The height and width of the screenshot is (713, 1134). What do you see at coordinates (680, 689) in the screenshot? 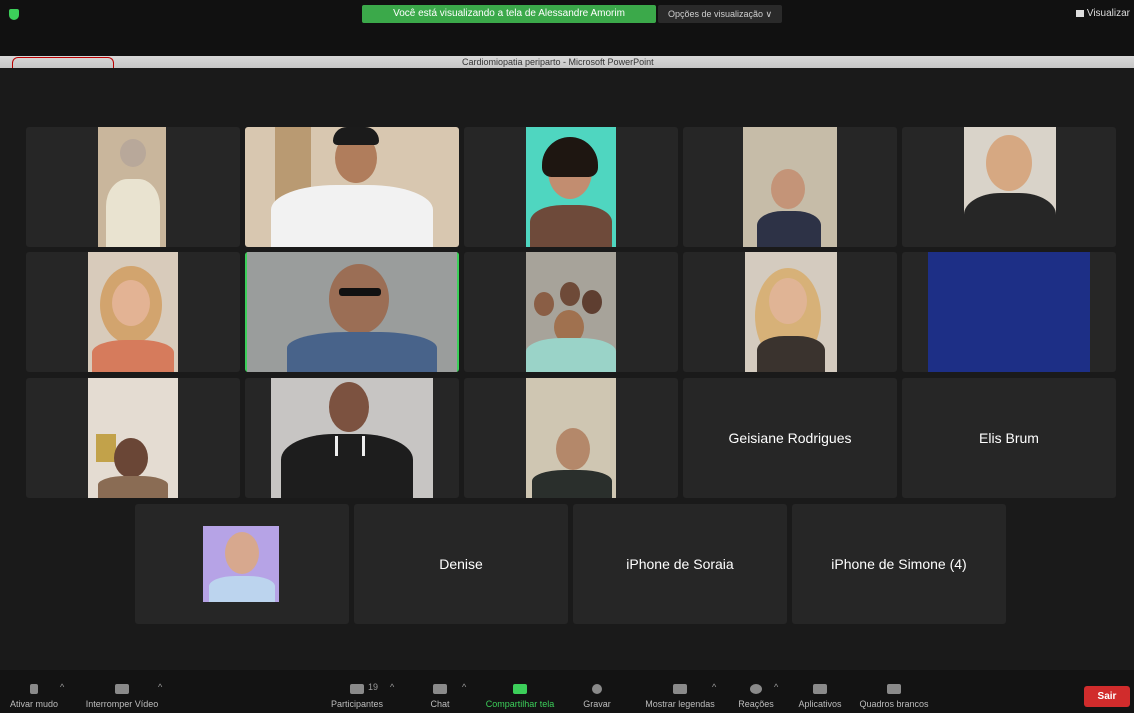
I see `closed-captions-icon` at bounding box center [680, 689].